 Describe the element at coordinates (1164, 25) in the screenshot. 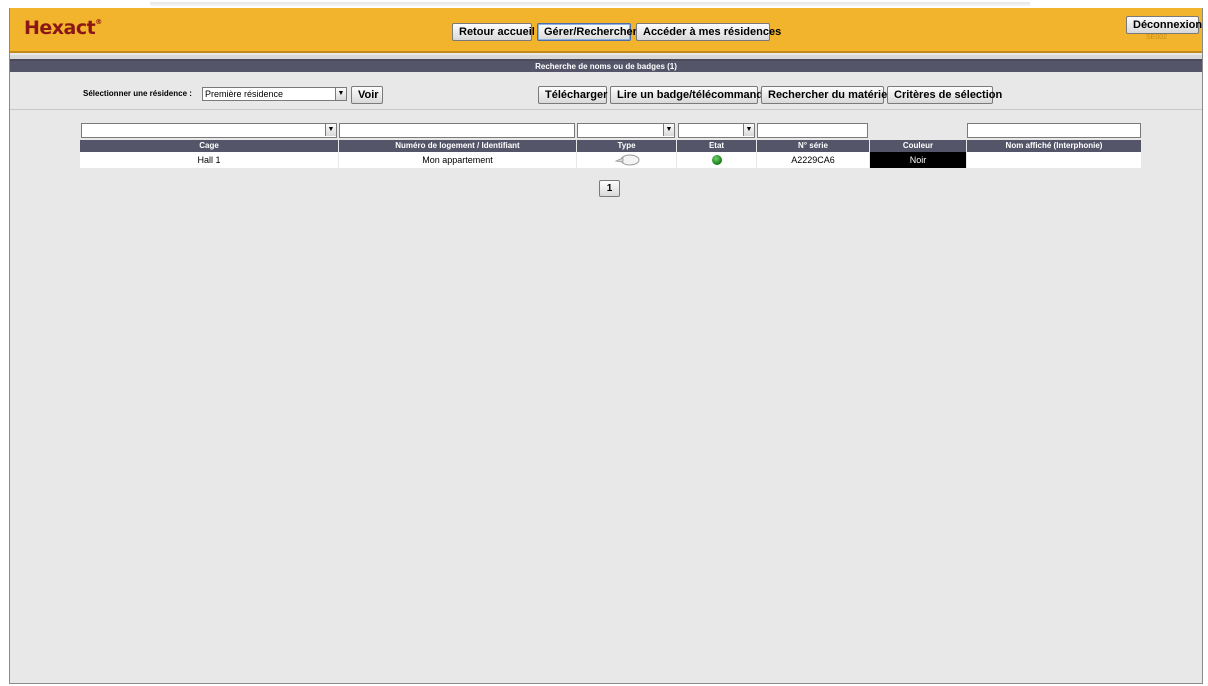

I see `logout-button: Déconnexion` at that location.